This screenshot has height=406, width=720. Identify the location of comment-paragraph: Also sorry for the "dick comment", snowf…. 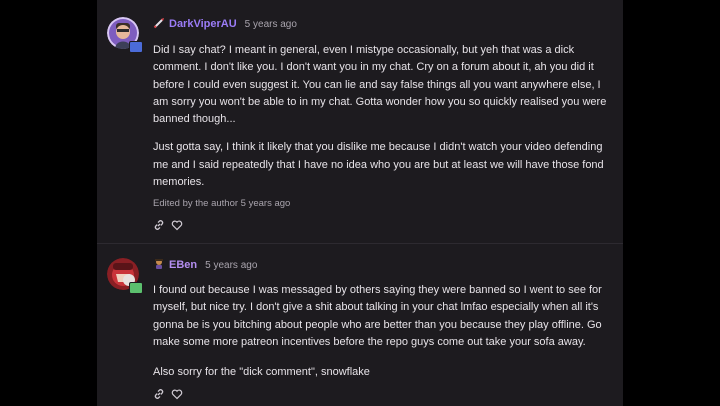
(261, 372).